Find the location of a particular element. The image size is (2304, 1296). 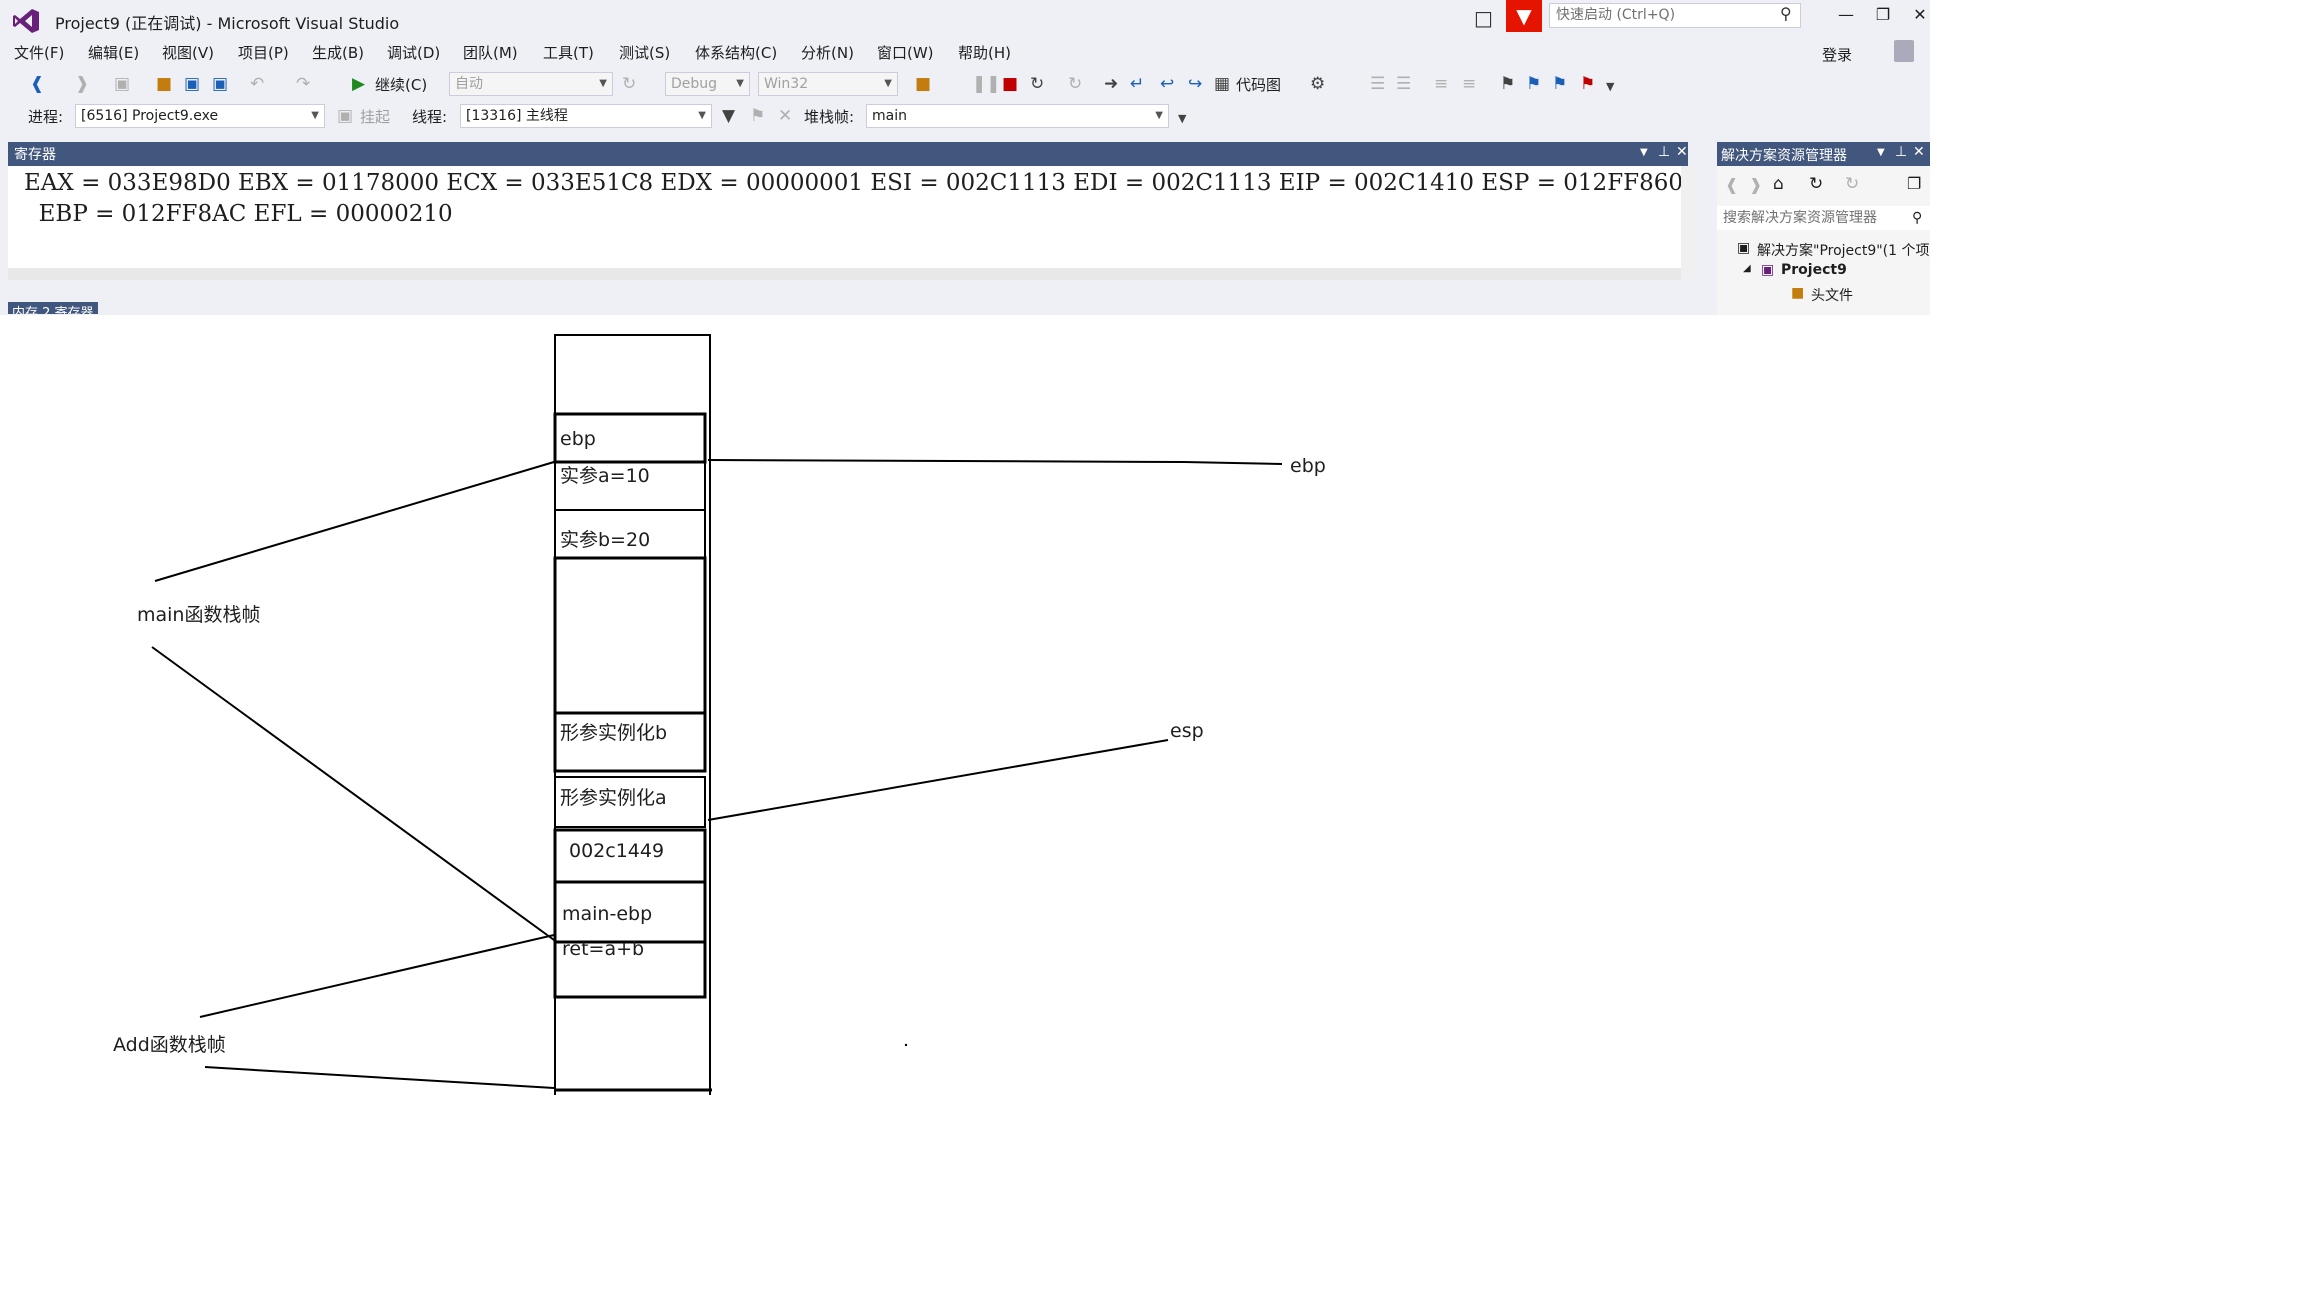

restore-icon: ❐ is located at coordinates (1883, 14).